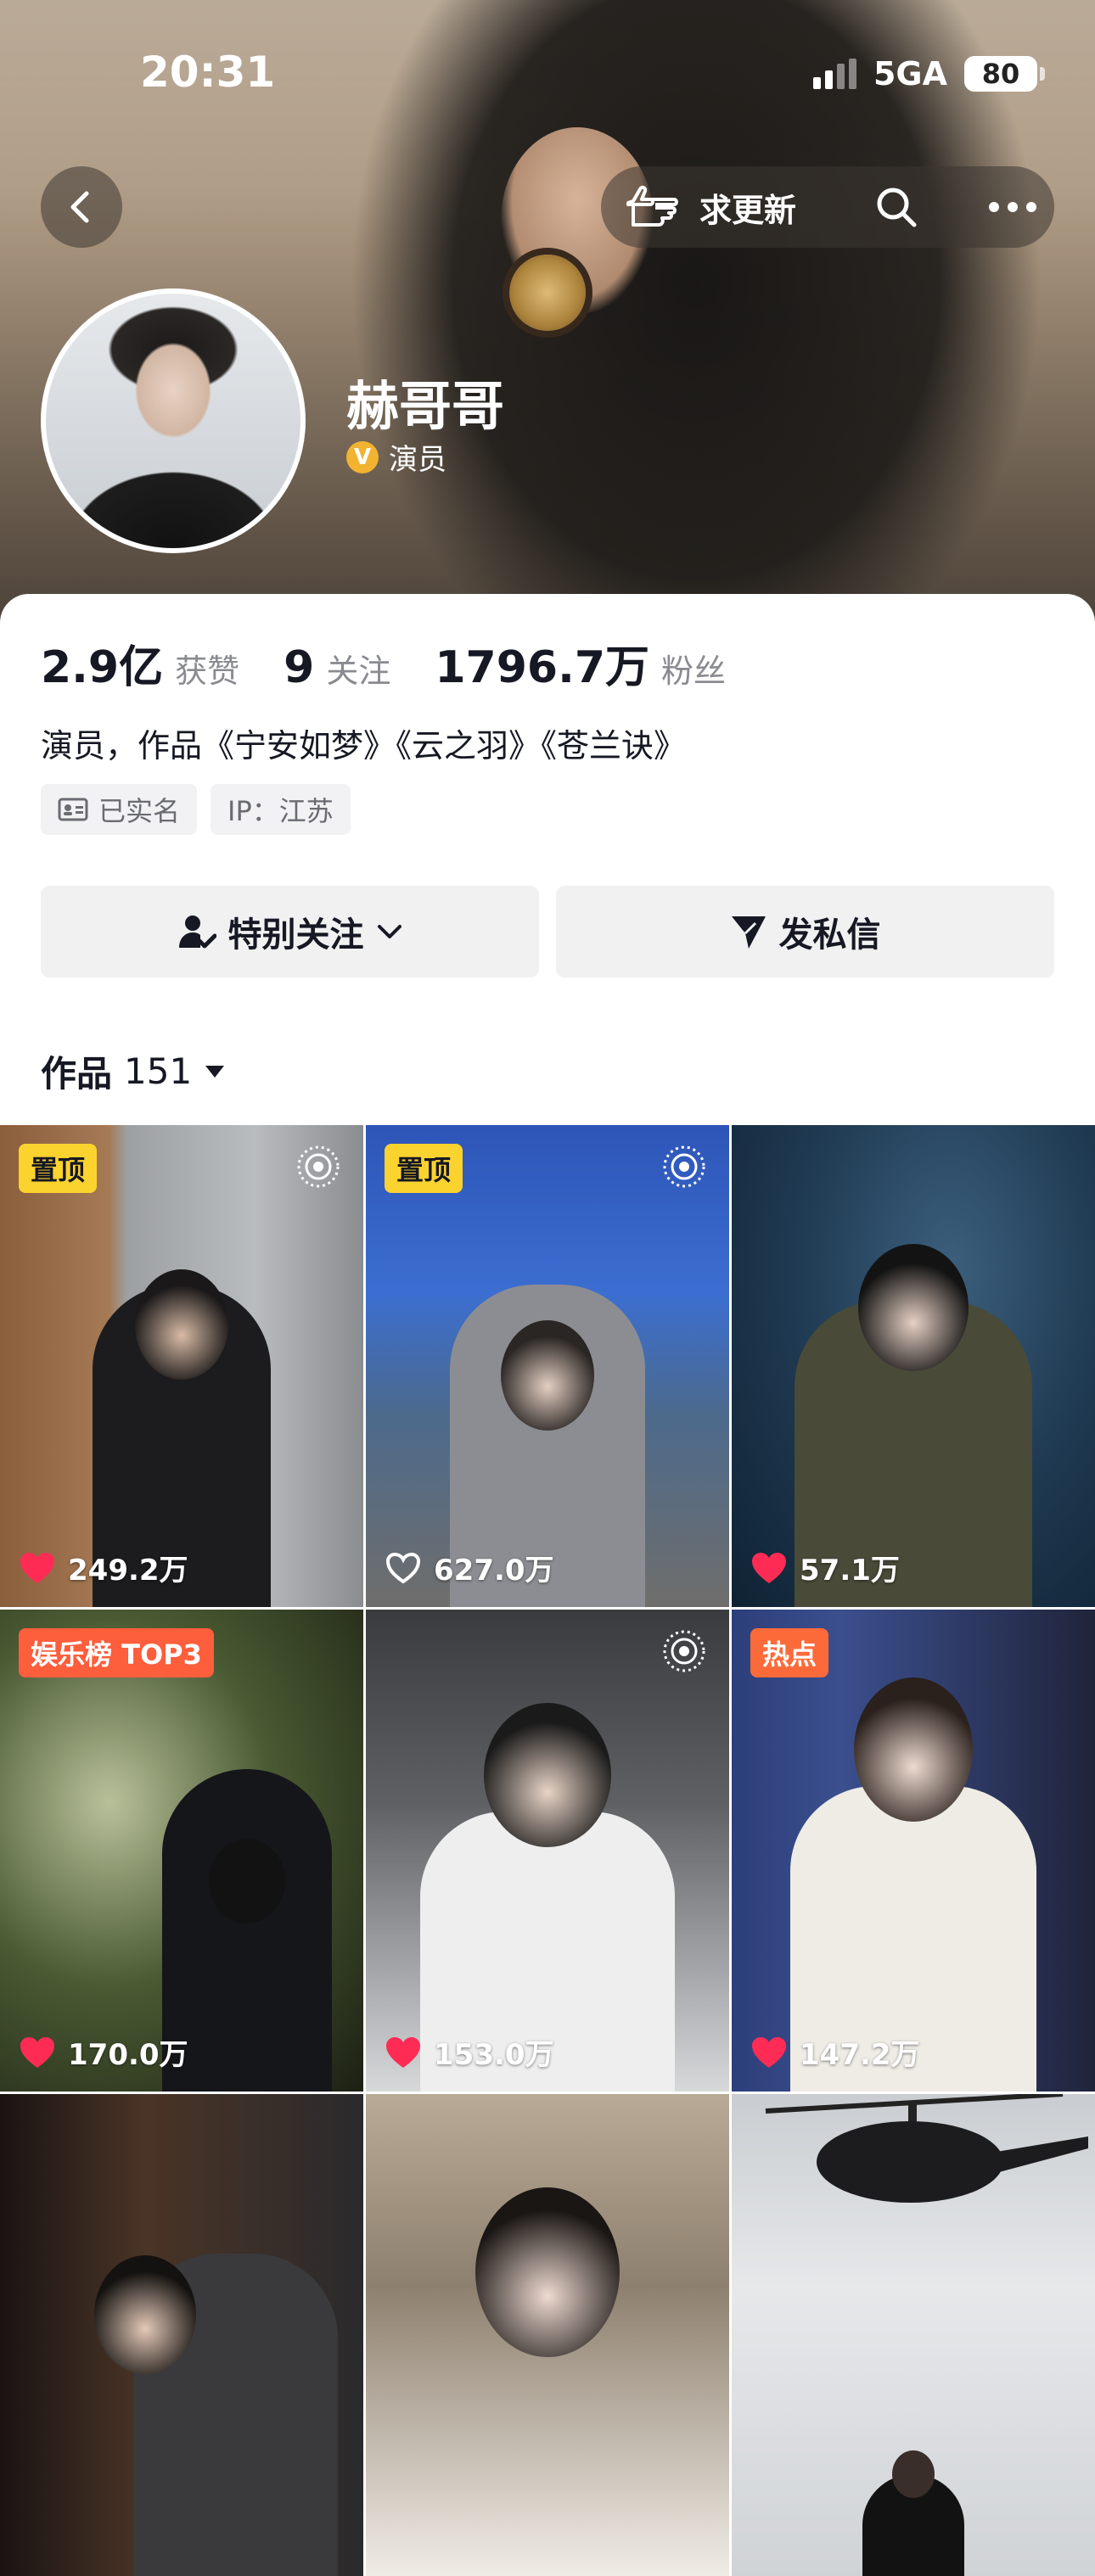  I want to click on like-count: 249.2万, so click(103, 1568).